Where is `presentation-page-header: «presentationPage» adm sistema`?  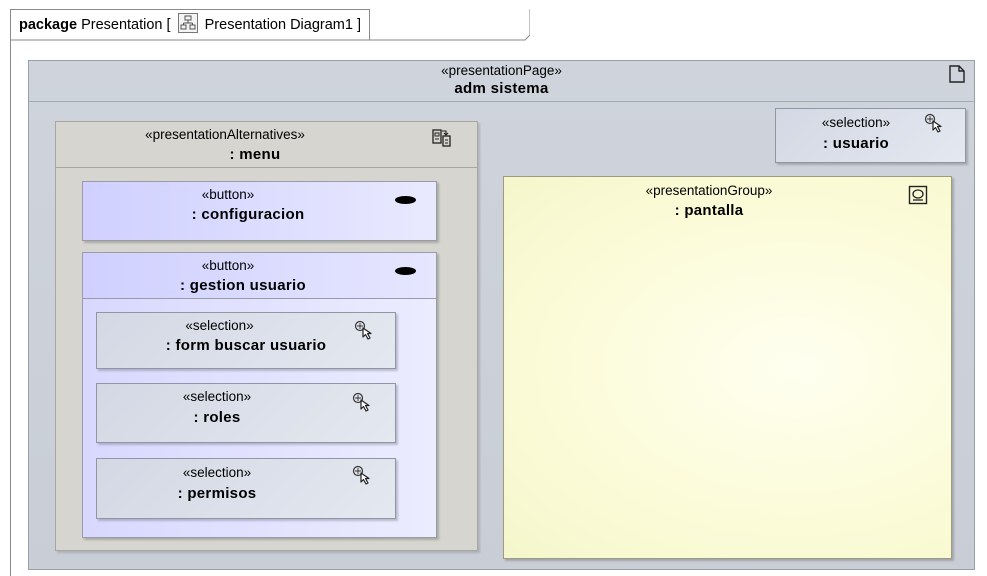
presentation-page-header: «presentationPage» adm sistema is located at coordinates (501, 81).